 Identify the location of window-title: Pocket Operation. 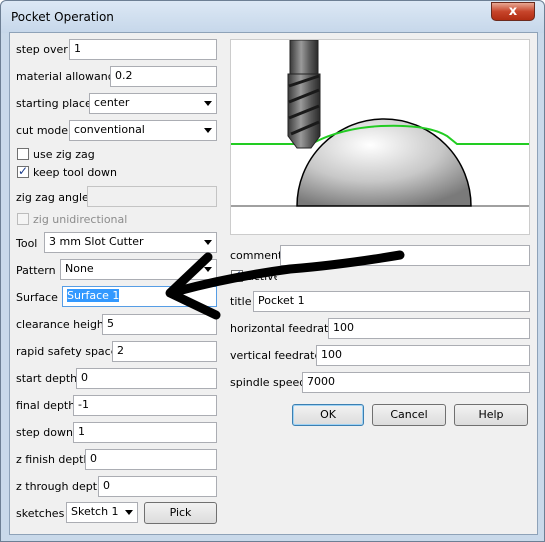
(62, 17).